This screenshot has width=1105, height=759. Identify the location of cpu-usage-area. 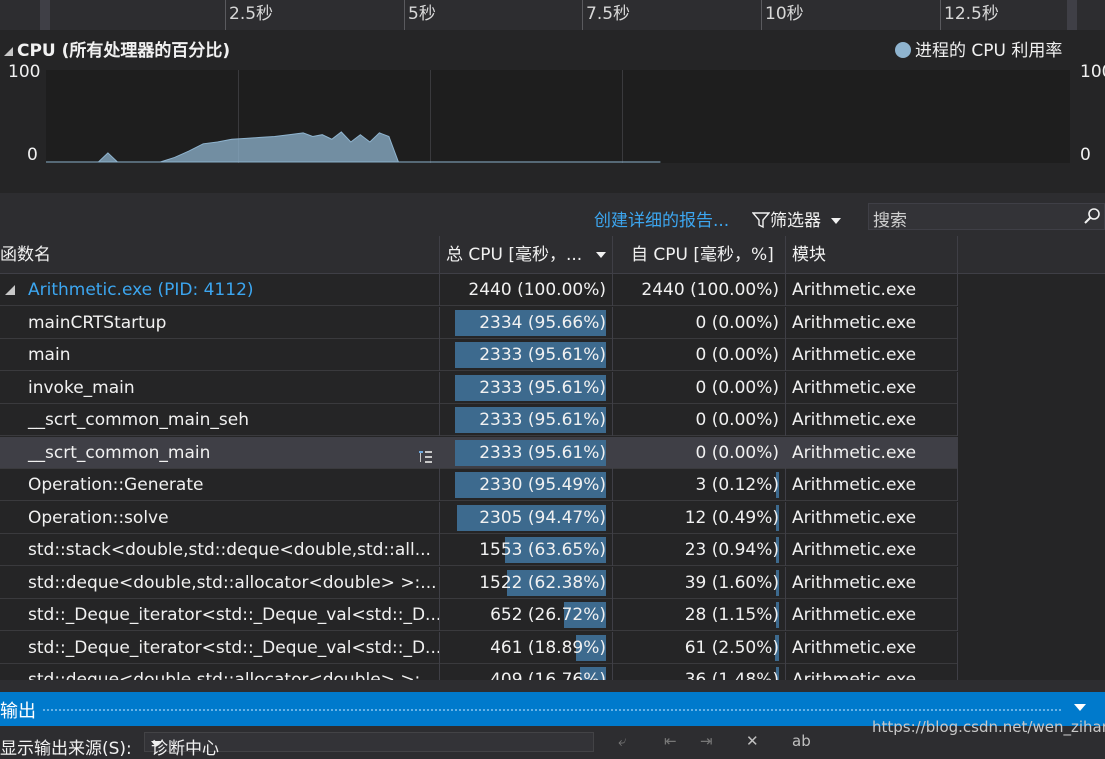
(353, 147).